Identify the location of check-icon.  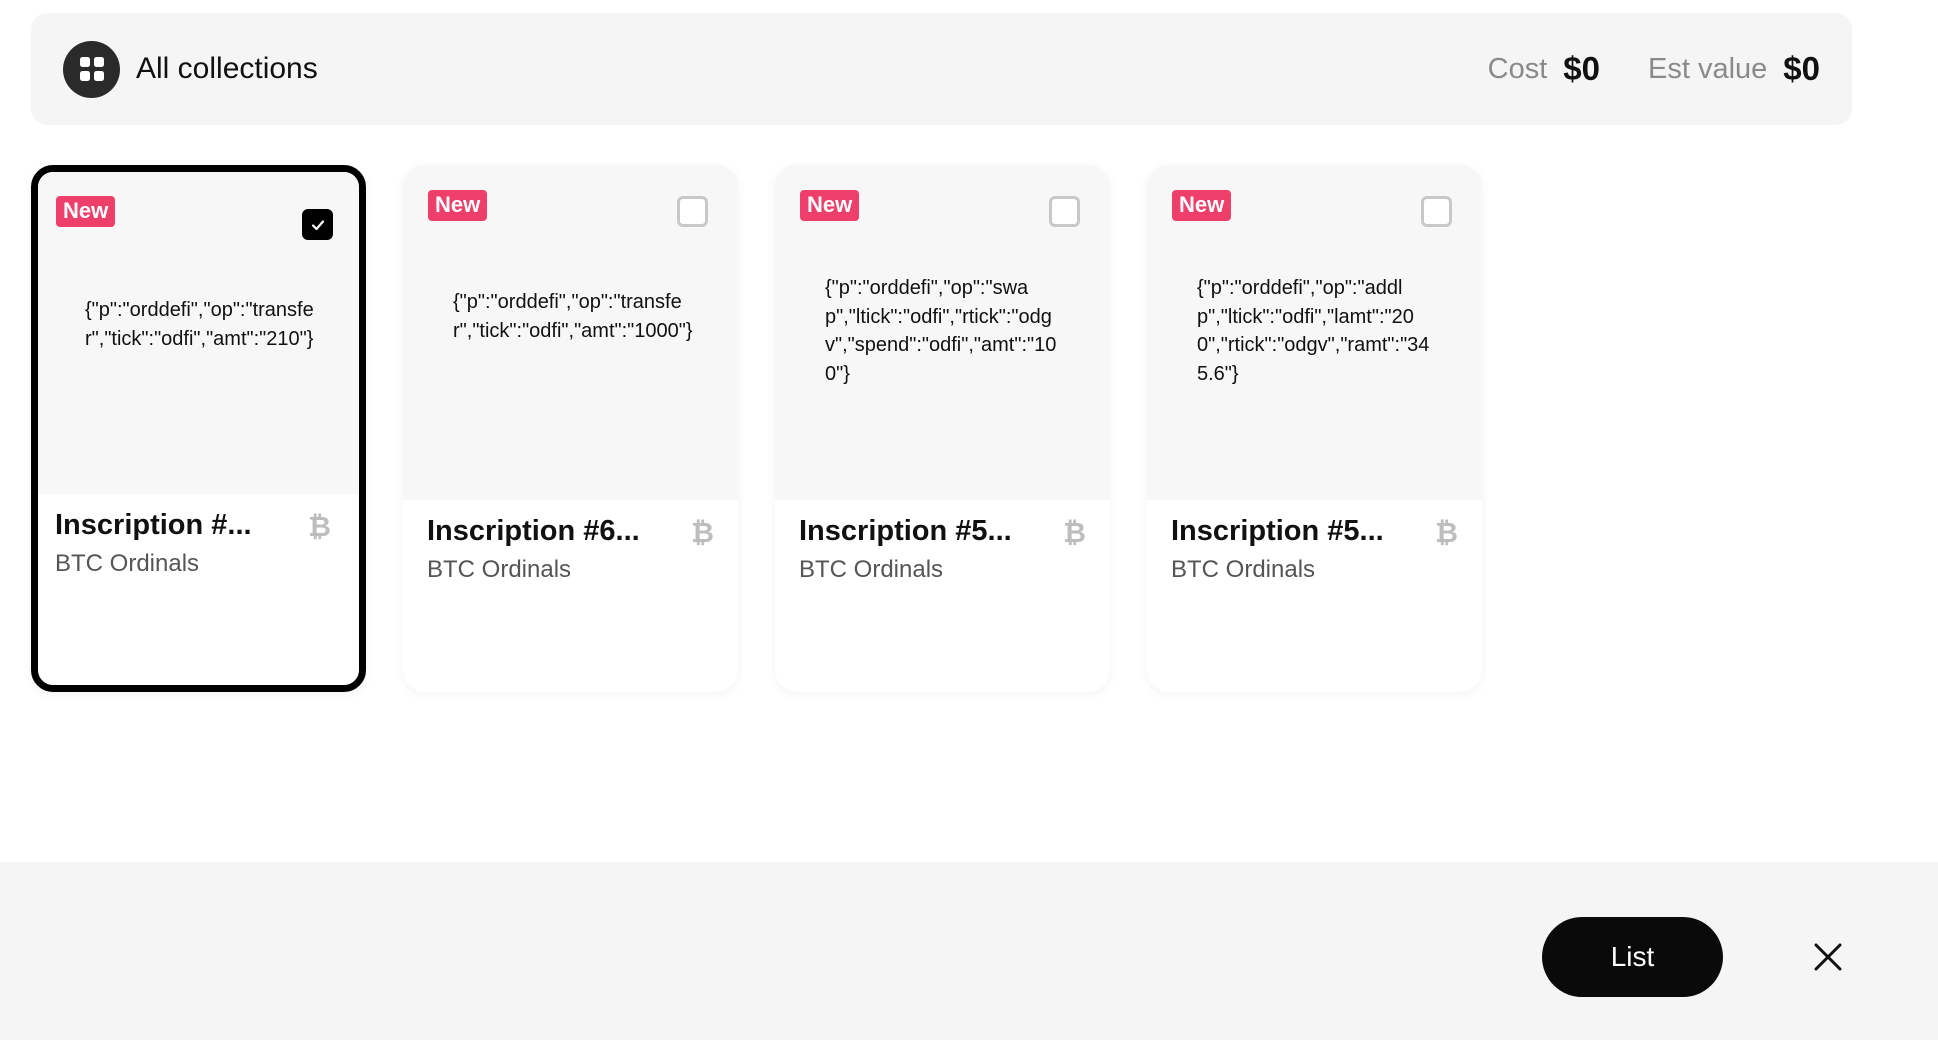
(317, 224).